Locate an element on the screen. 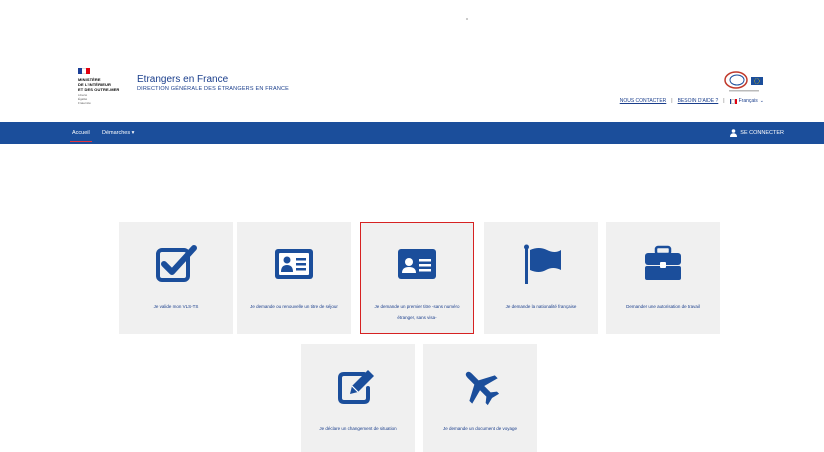 This screenshot has height=452, width=824. language-selector: Français ⌄ is located at coordinates (746, 101).